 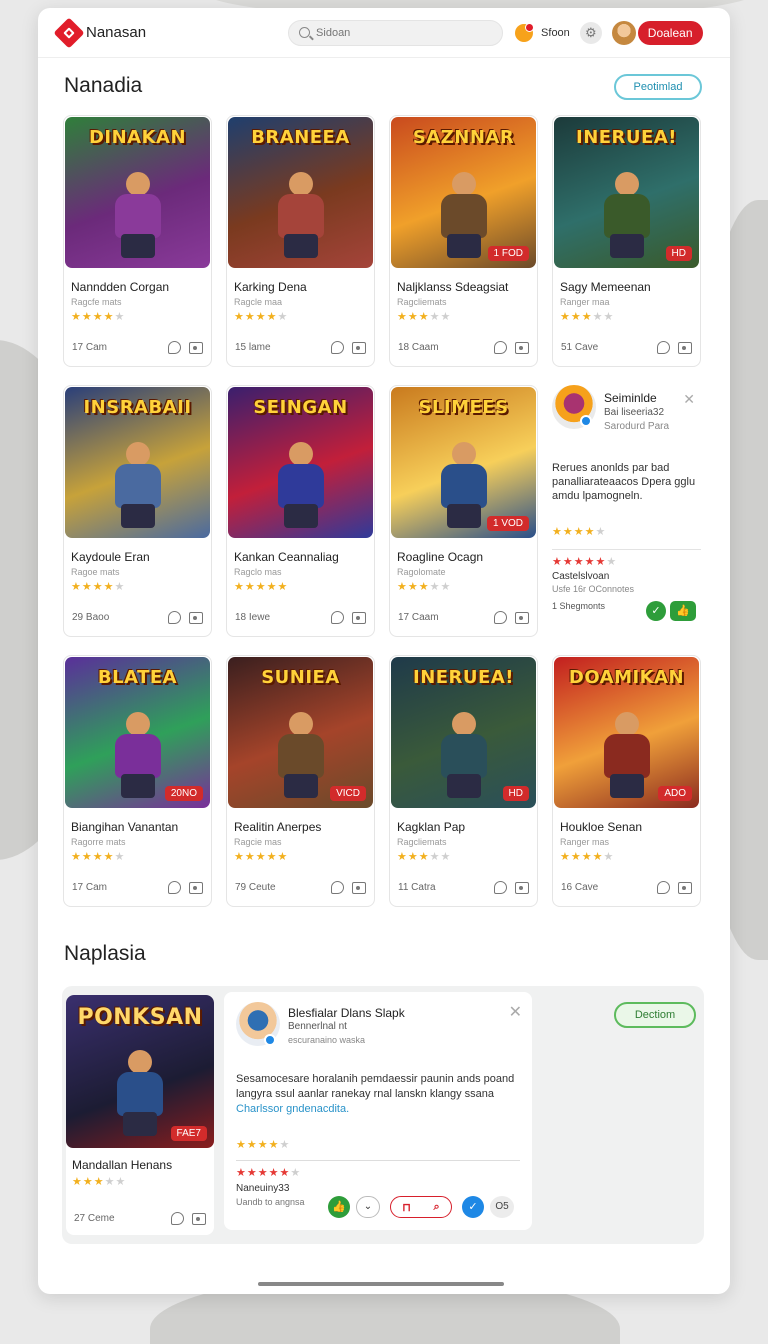 What do you see at coordinates (658, 87) in the screenshot?
I see `section-action-button: Peotimlad` at bounding box center [658, 87].